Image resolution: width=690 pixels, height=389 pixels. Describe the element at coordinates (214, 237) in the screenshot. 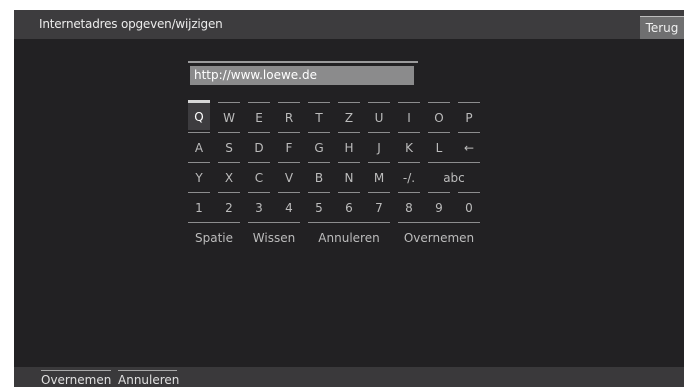

I see `space-key: Spatie` at that location.